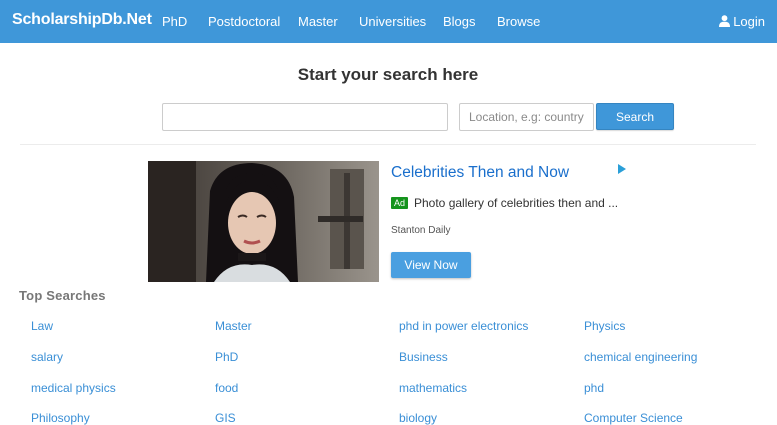  What do you see at coordinates (421, 230) in the screenshot?
I see `ad-source: Stanton Daily` at bounding box center [421, 230].